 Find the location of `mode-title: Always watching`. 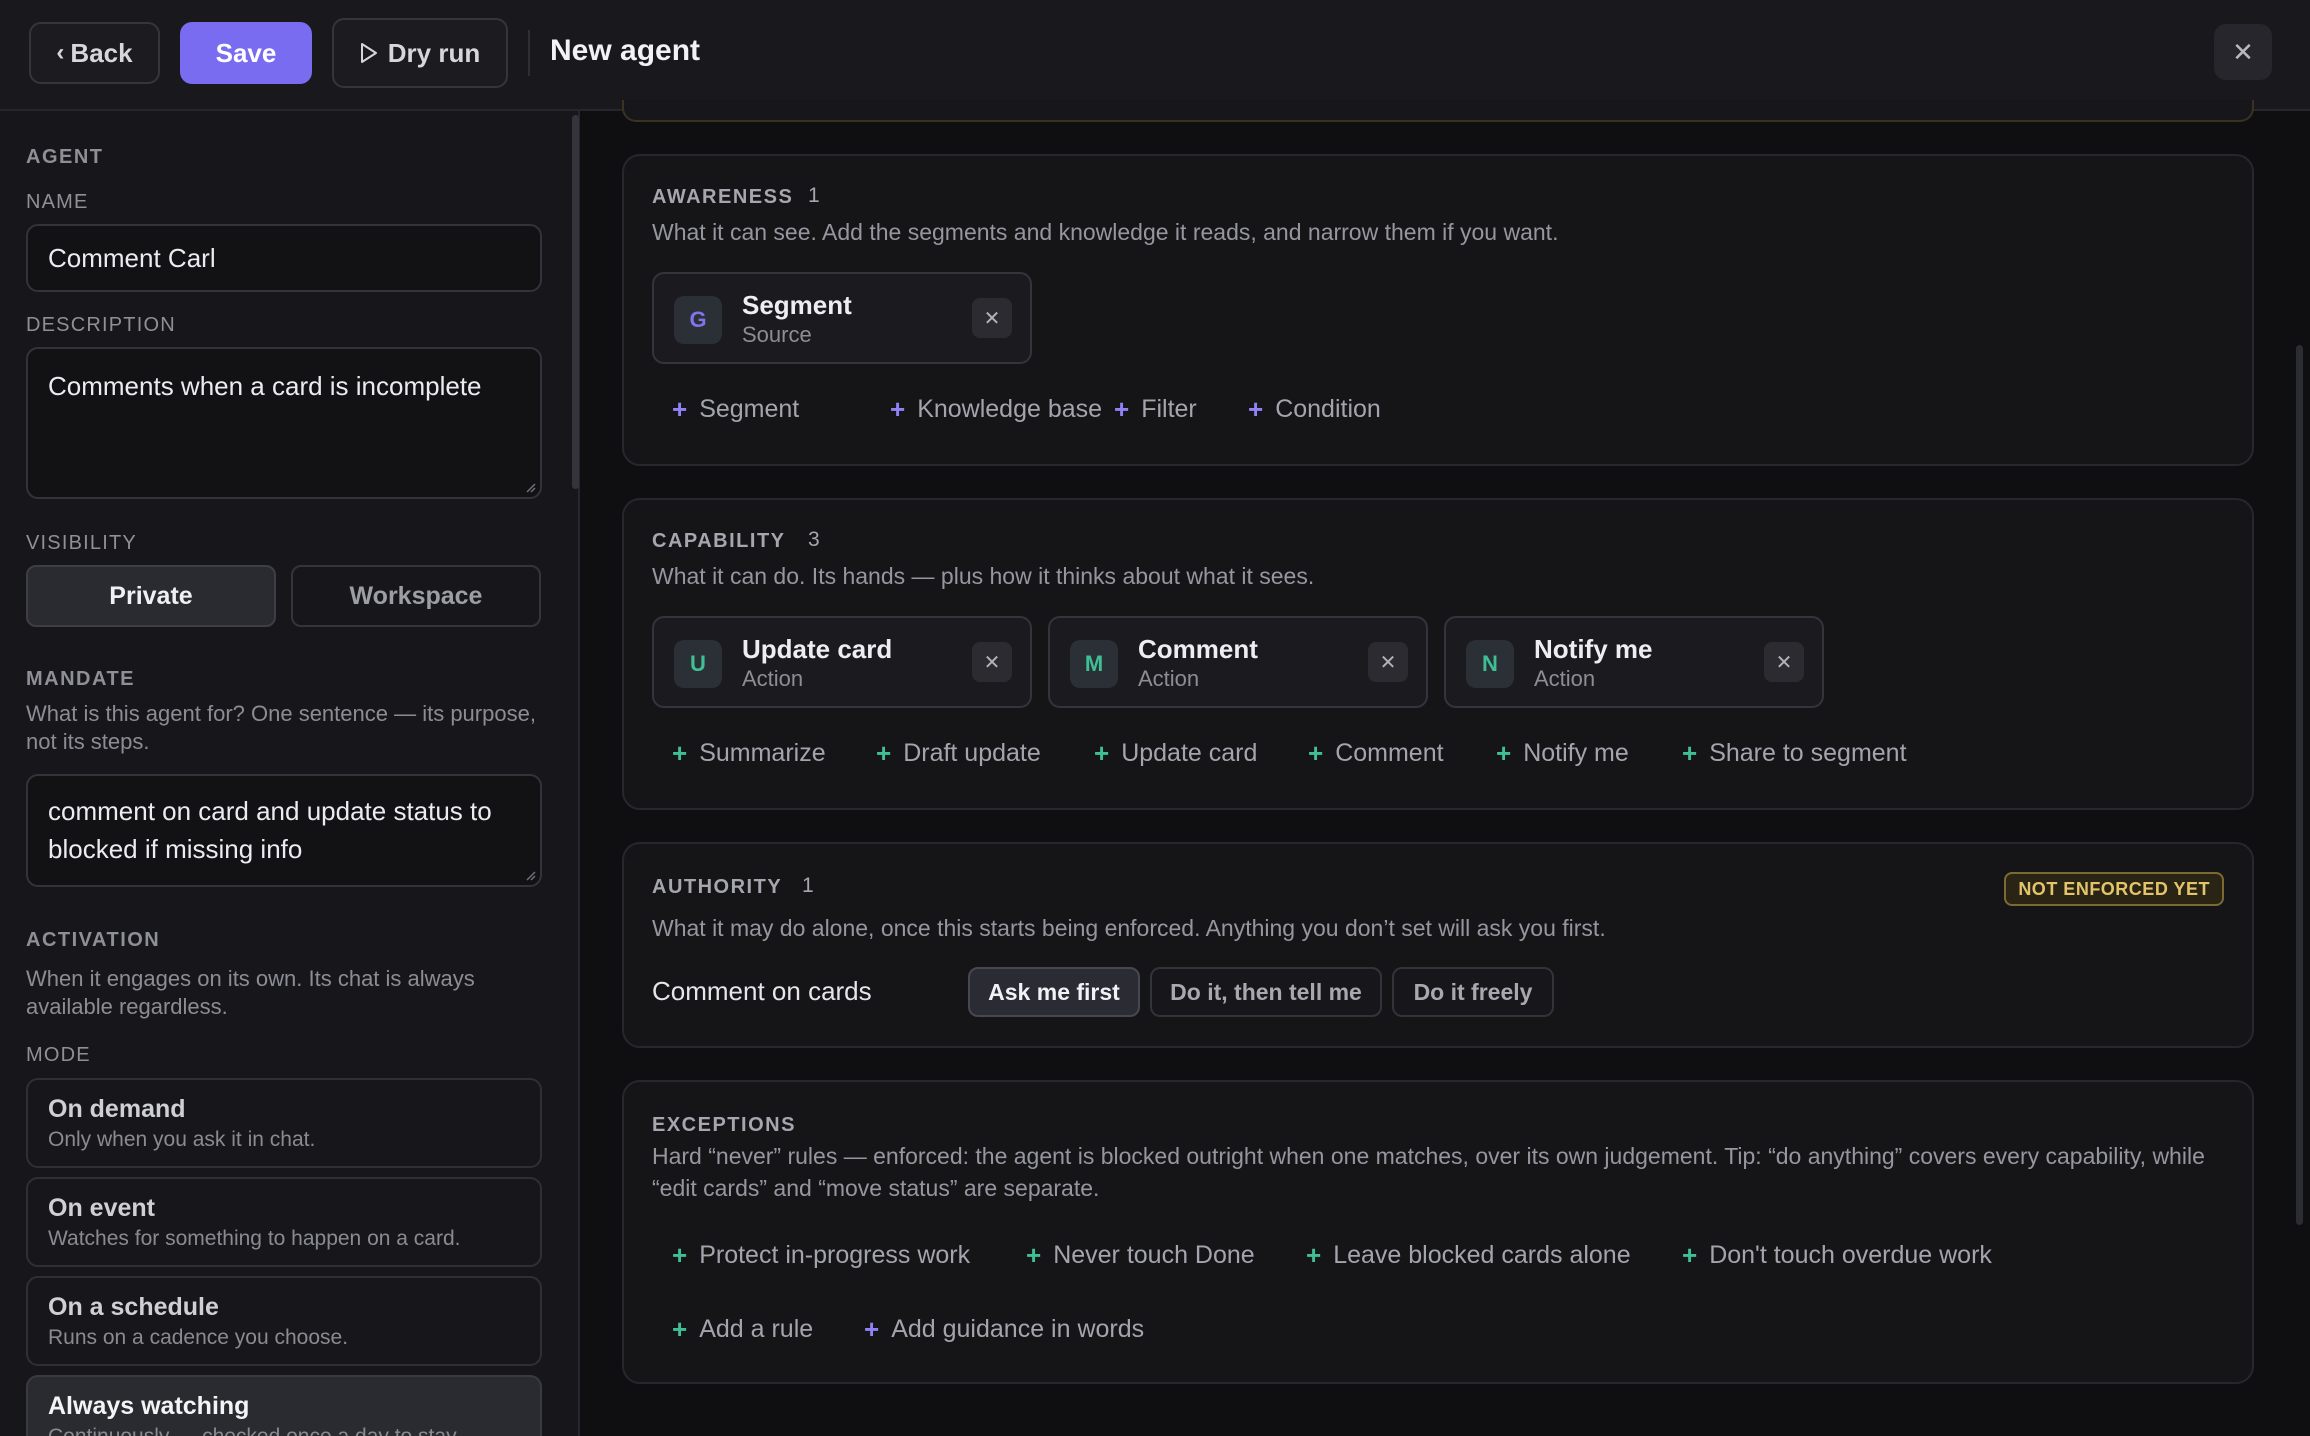

mode-title: Always watching is located at coordinates (149, 1406).